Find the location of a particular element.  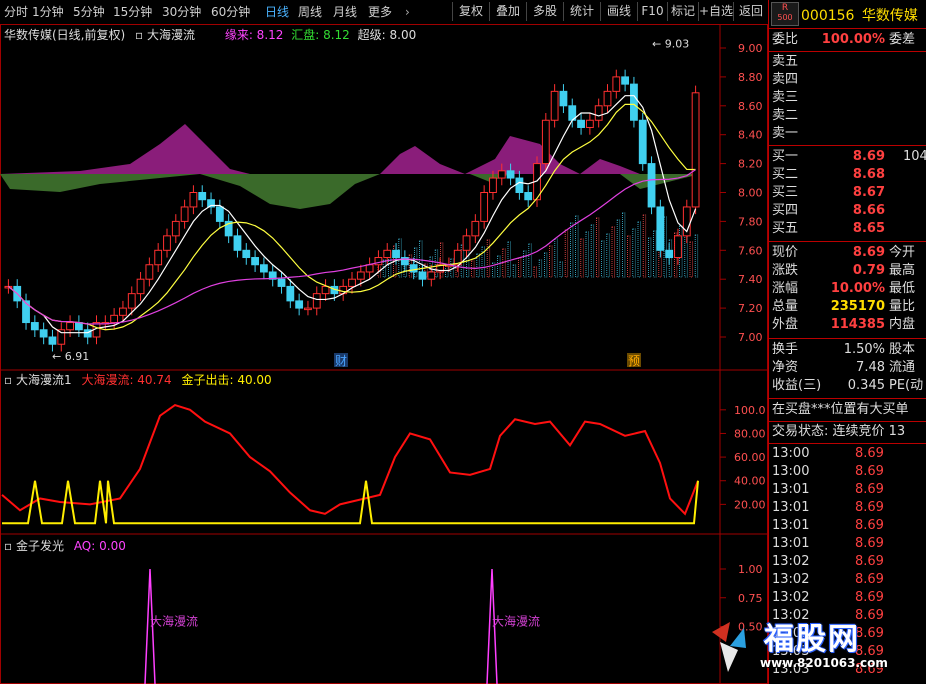

ask-row: 卖一 is located at coordinates (847, 134).